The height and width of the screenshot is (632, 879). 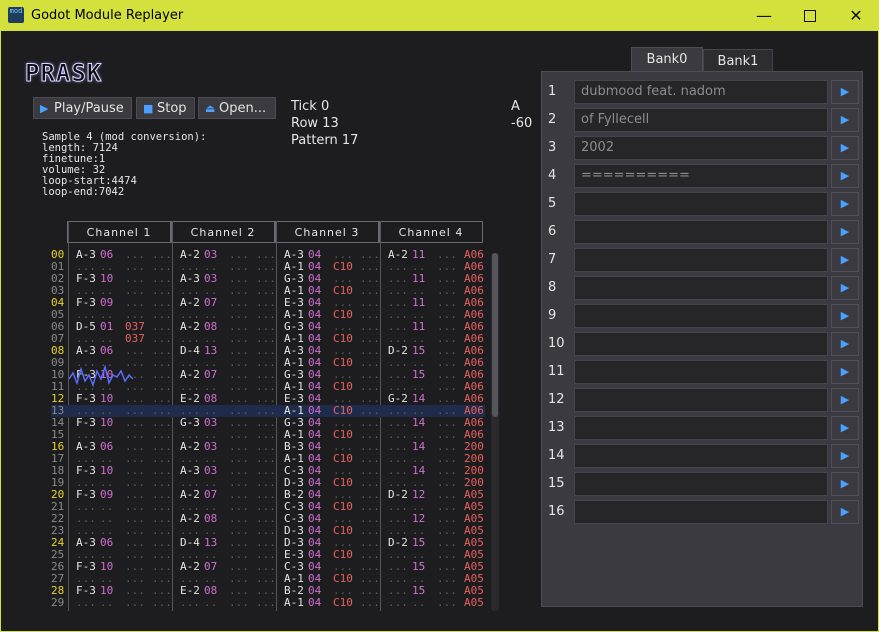 I want to click on close-button: ✕, so click(x=856, y=15).